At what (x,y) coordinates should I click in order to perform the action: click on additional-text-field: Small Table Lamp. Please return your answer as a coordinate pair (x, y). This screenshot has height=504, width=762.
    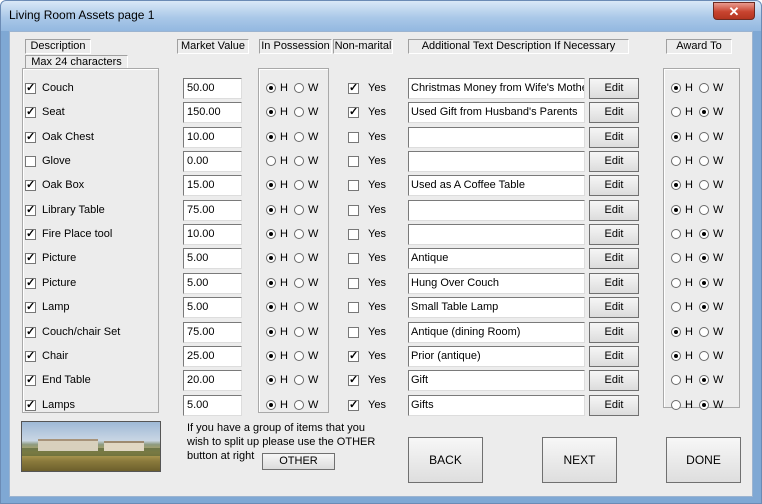
    Looking at the image, I should click on (496, 307).